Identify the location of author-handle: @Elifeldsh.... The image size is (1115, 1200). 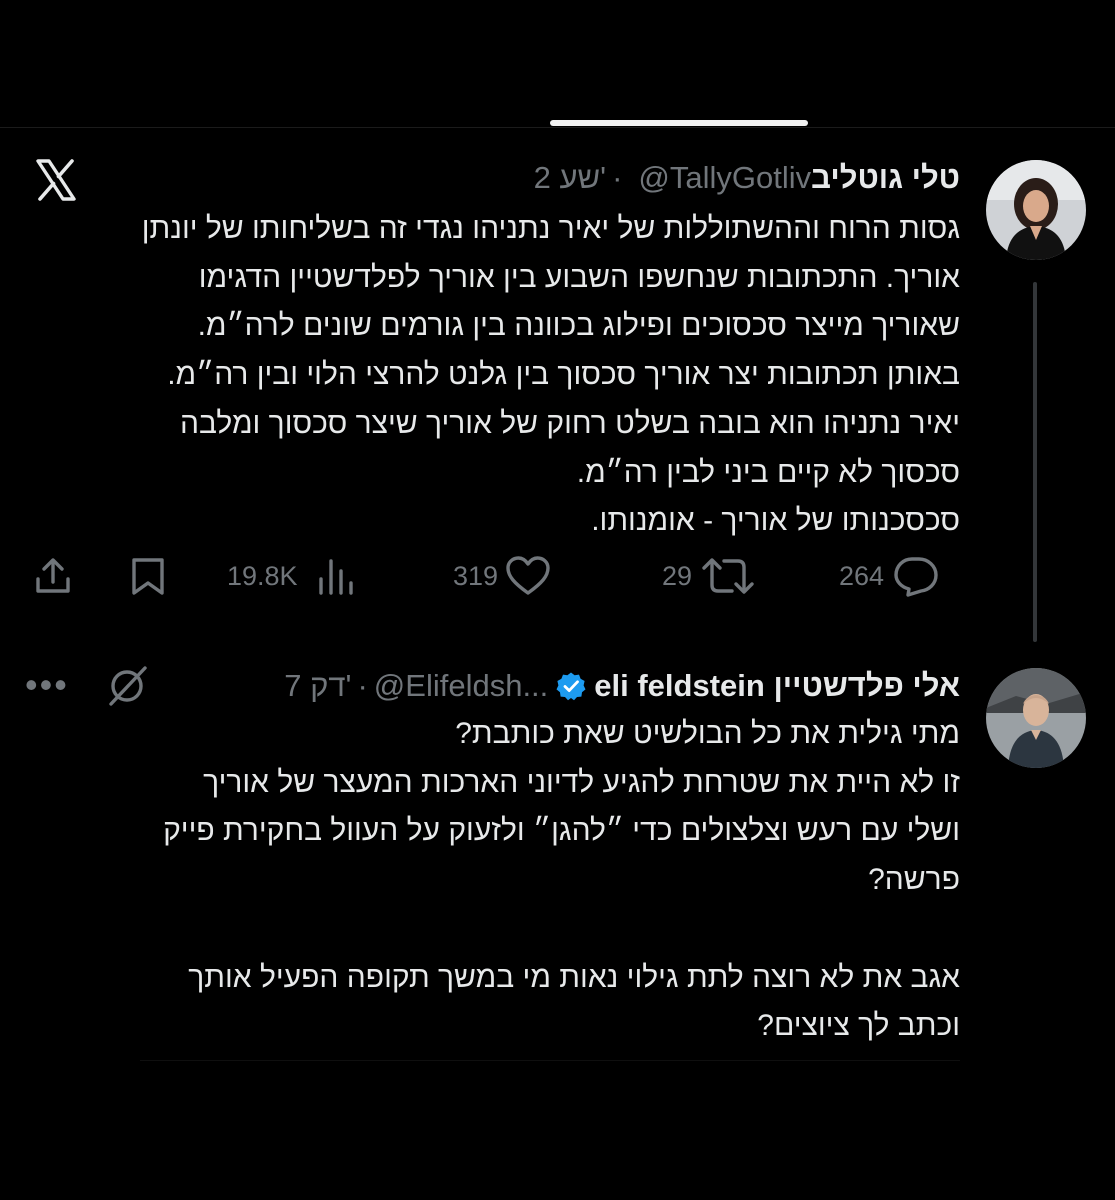
(461, 686).